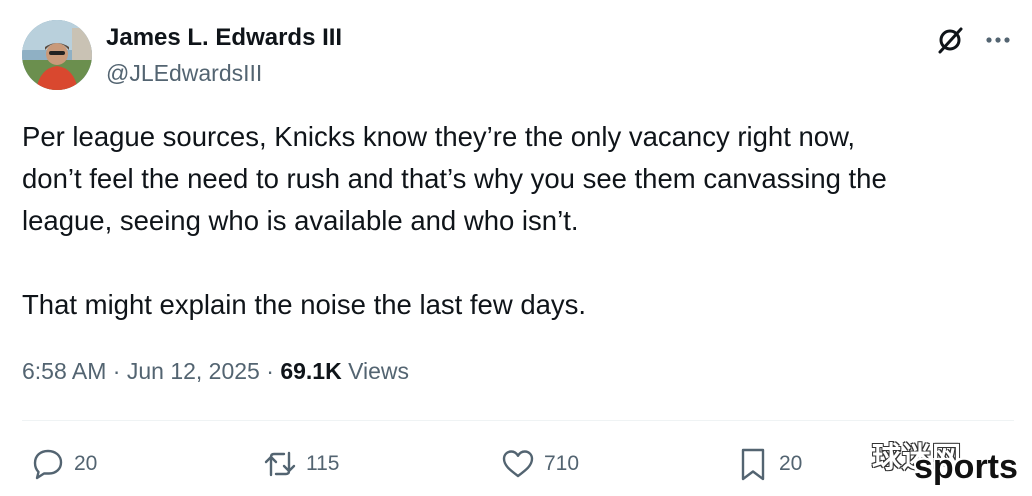 The width and height of the screenshot is (1032, 496). I want to click on tweet-time: 6:58 AM, so click(64, 371).